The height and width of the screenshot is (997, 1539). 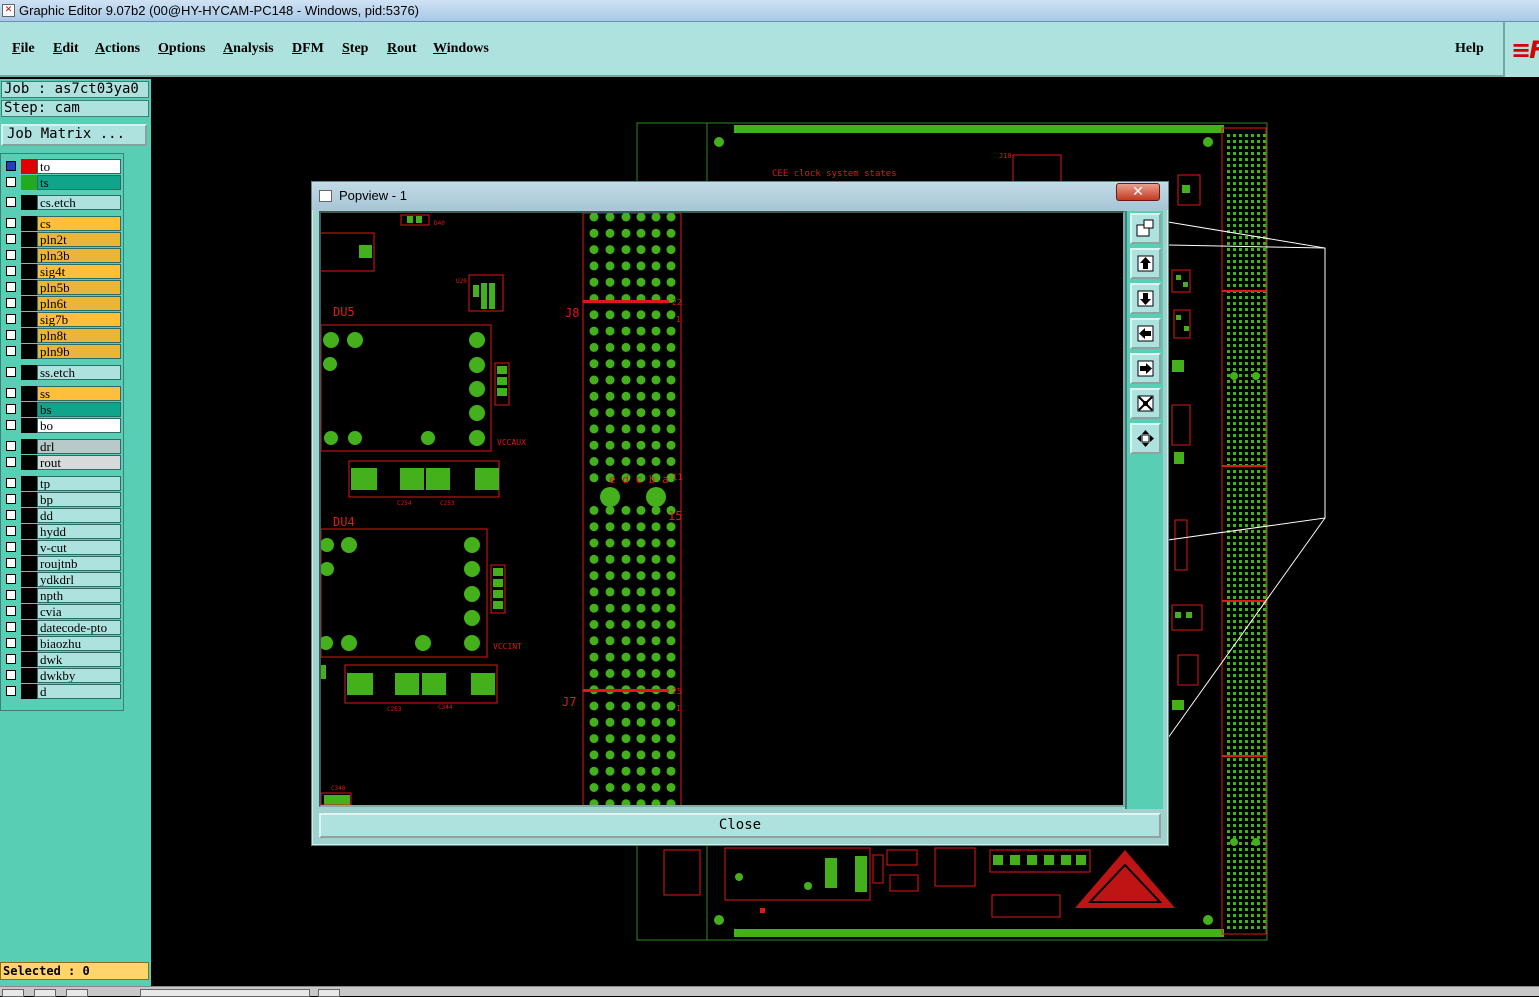 I want to click on pan-up-icon, so click(x=1145, y=263).